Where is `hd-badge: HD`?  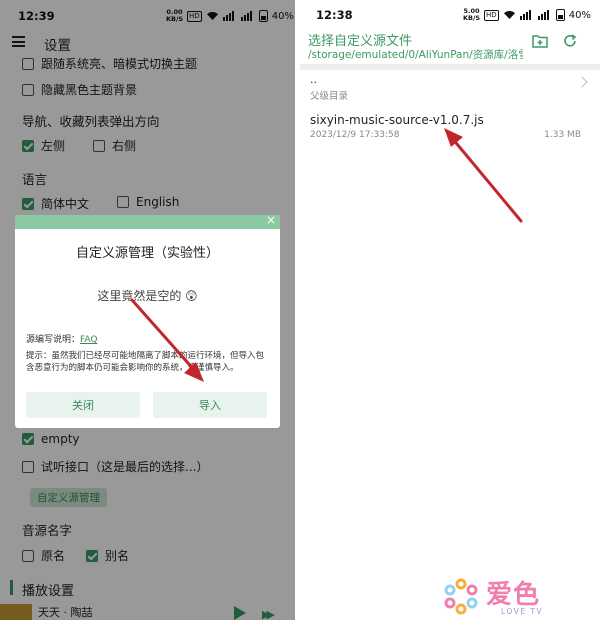 hd-badge: HD is located at coordinates (491, 15).